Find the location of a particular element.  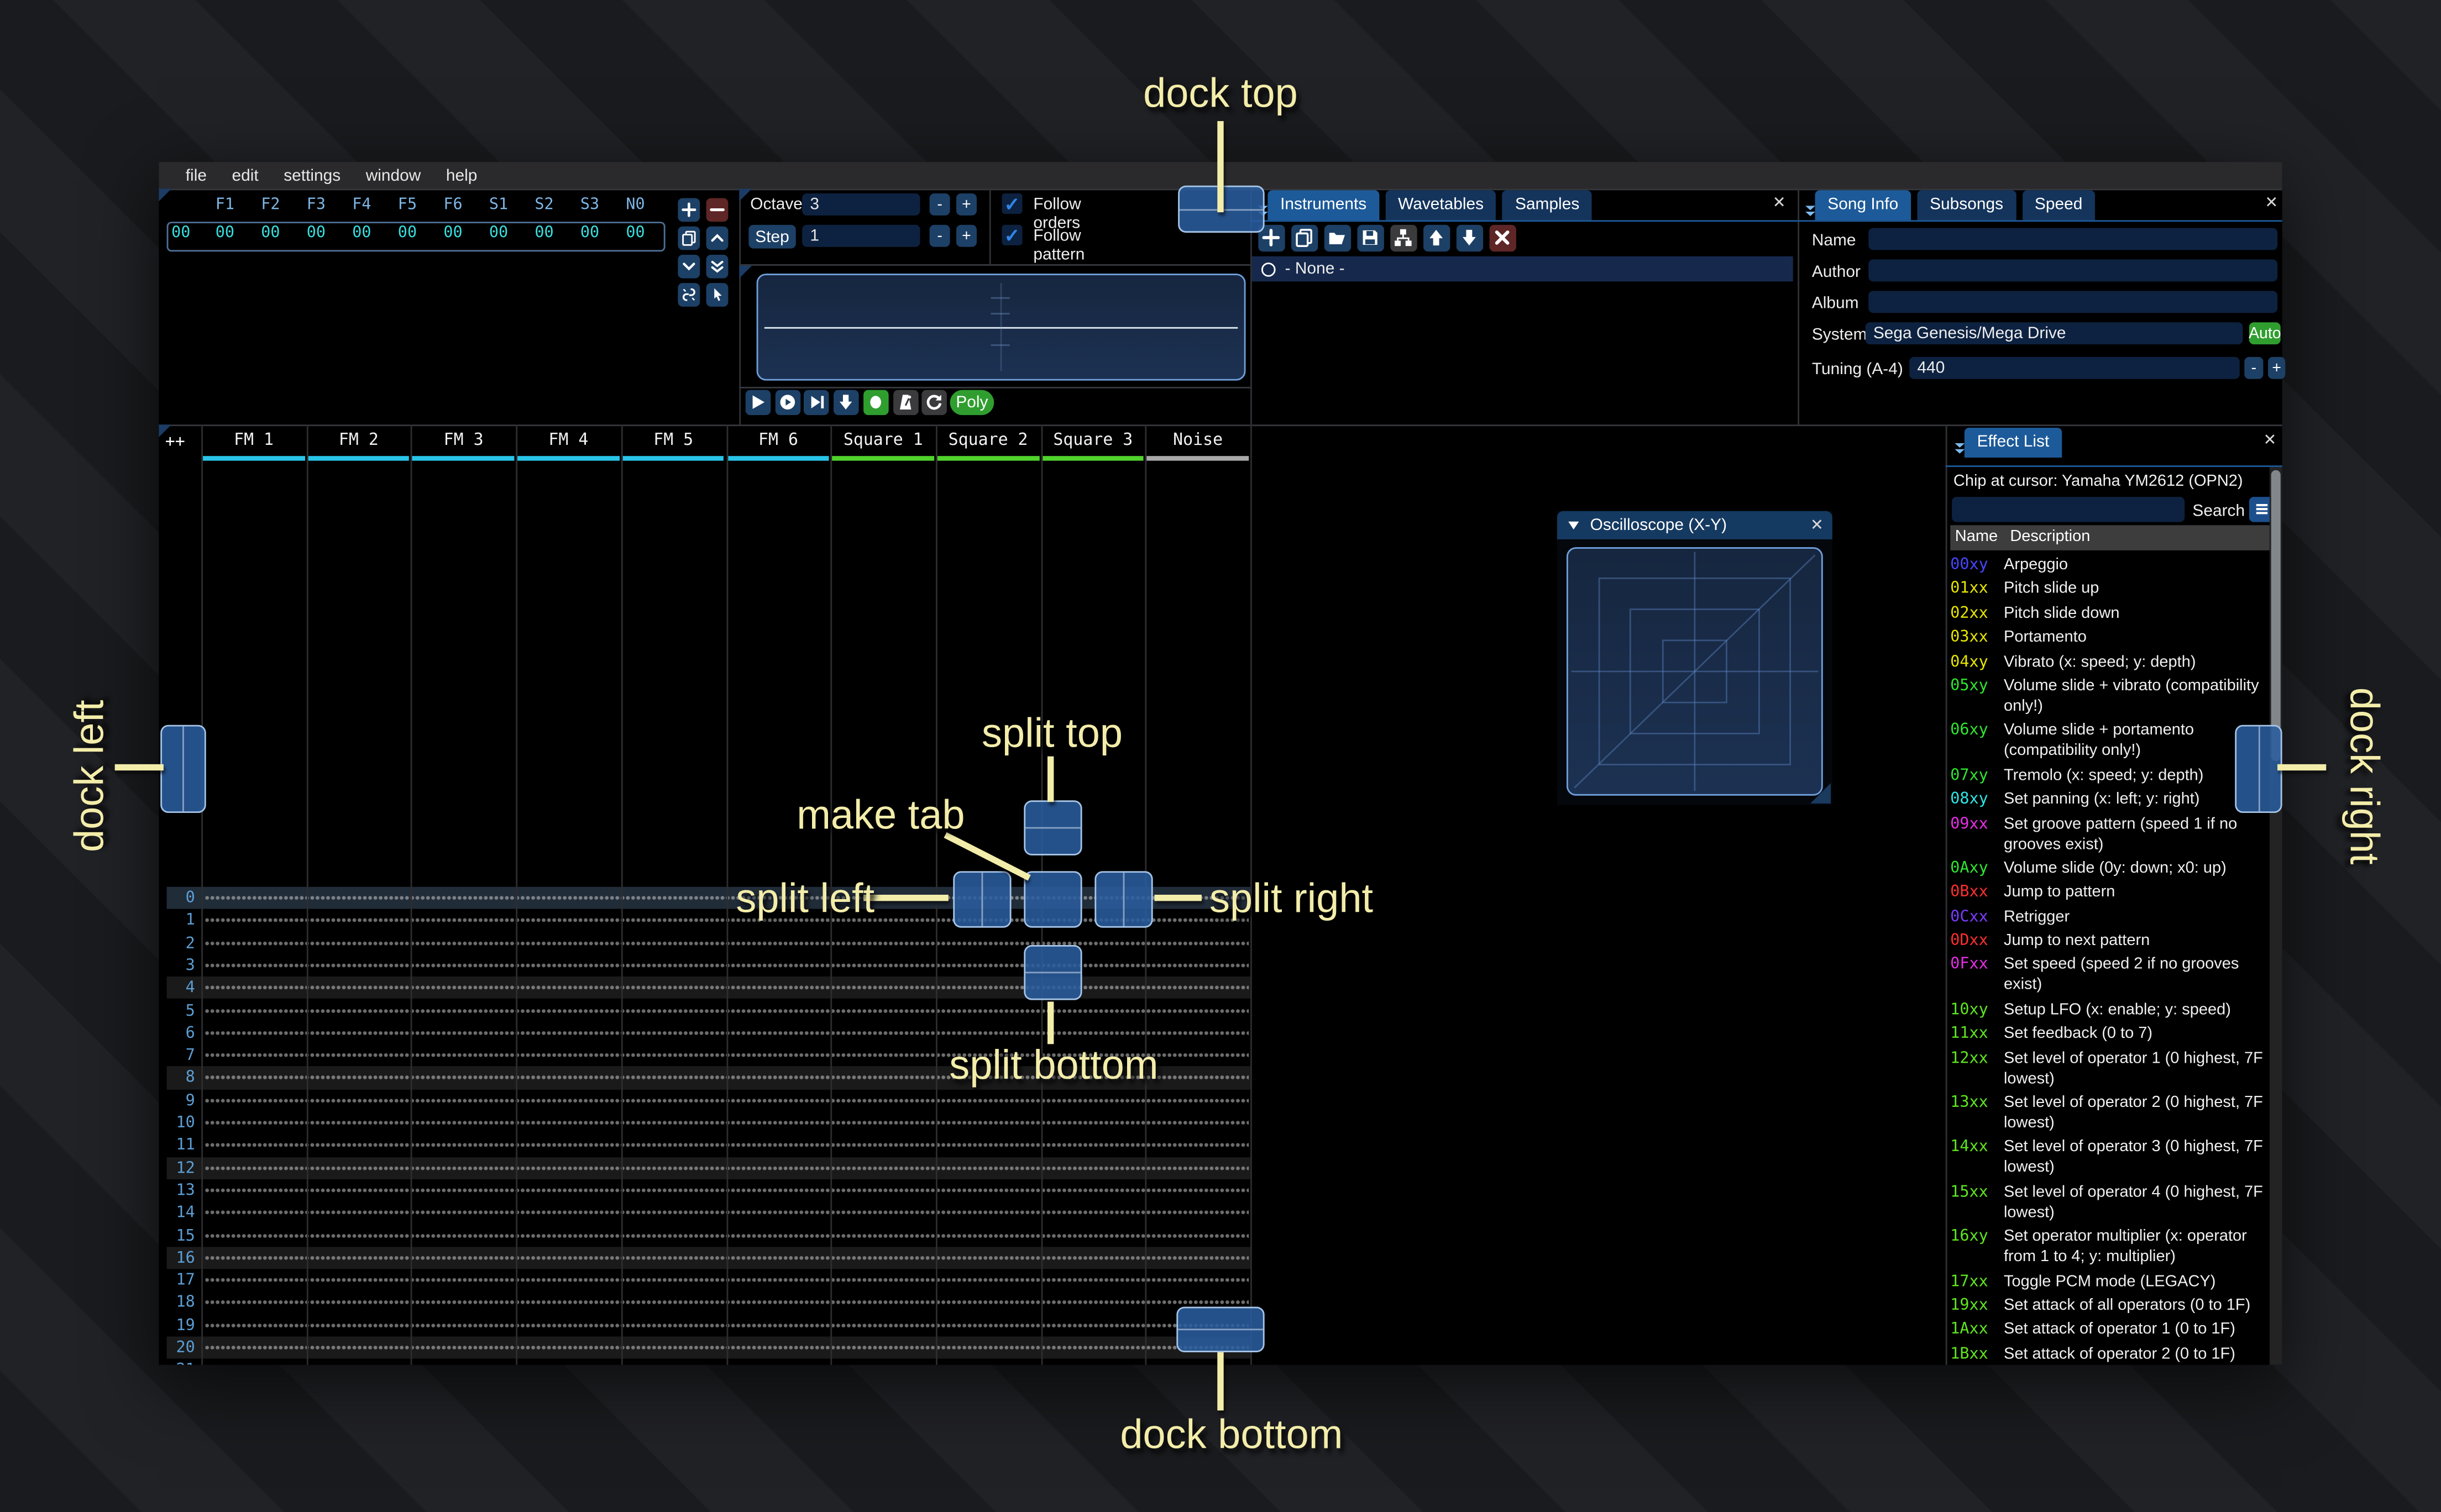

channel-header-fm-3: FM 3 is located at coordinates (464, 441).